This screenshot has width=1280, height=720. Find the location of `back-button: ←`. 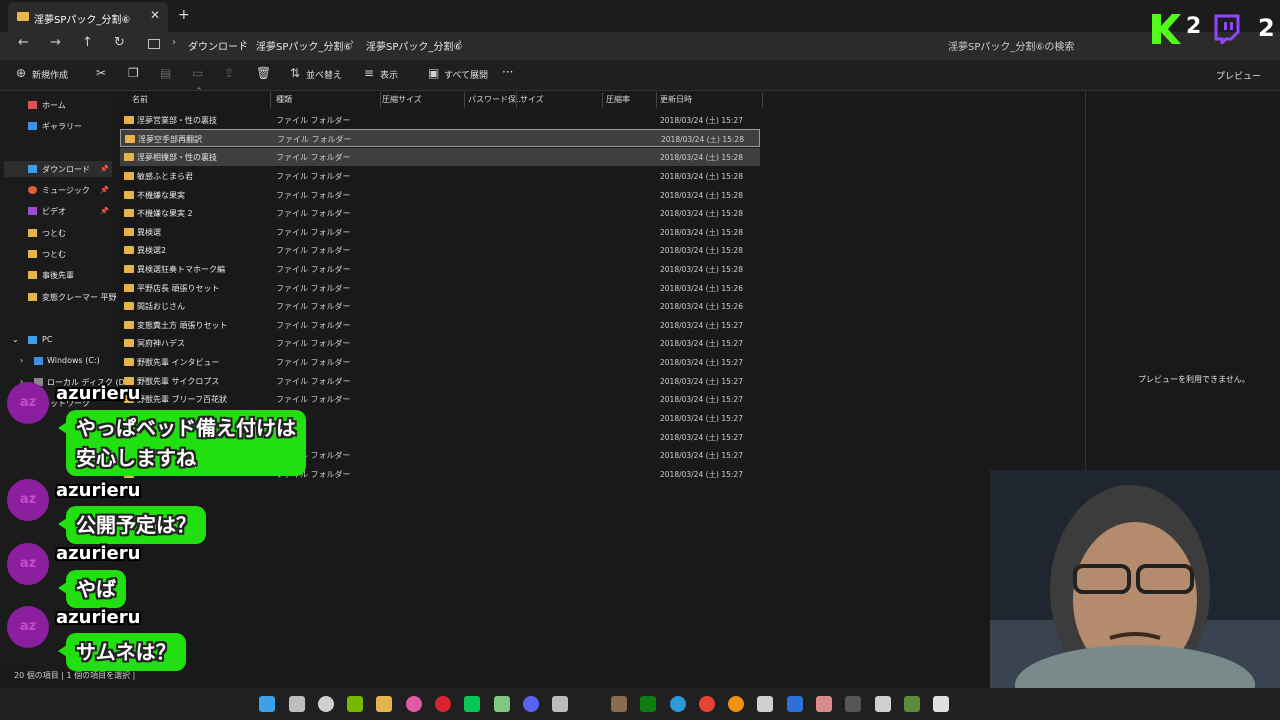

back-button: ← is located at coordinates (23, 42).